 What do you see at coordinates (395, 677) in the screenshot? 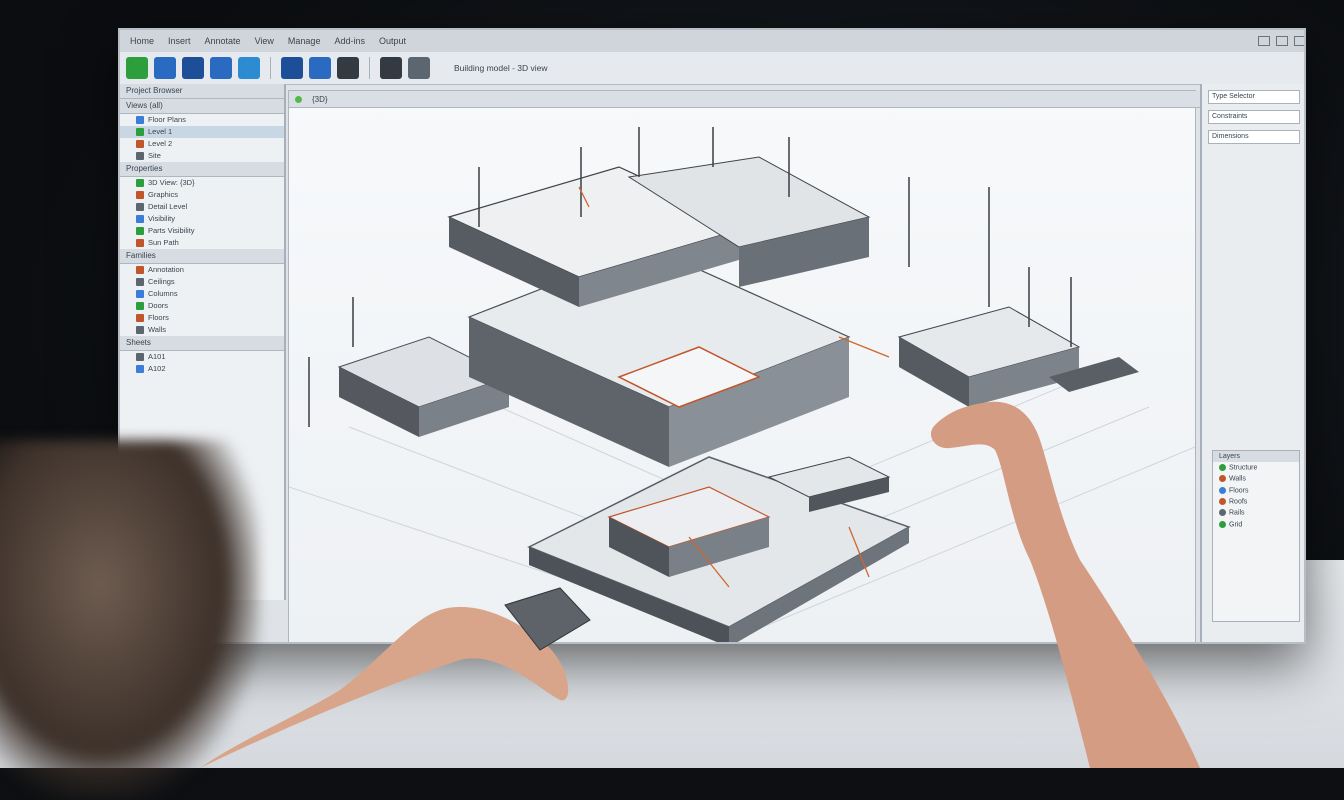
I see `left-hand` at bounding box center [395, 677].